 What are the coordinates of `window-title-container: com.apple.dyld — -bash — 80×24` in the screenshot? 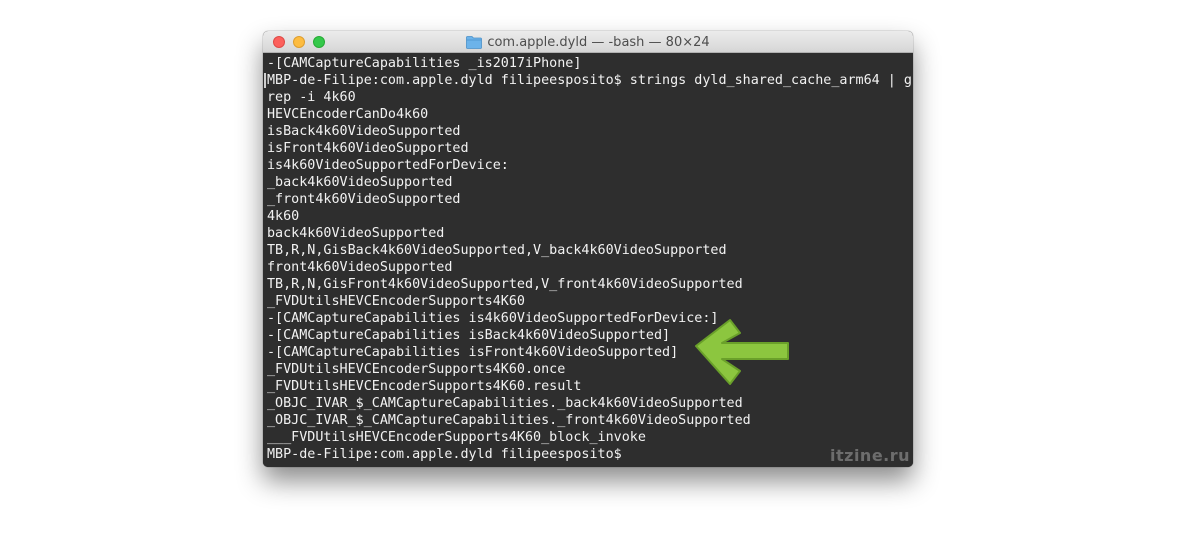 It's located at (588, 42).